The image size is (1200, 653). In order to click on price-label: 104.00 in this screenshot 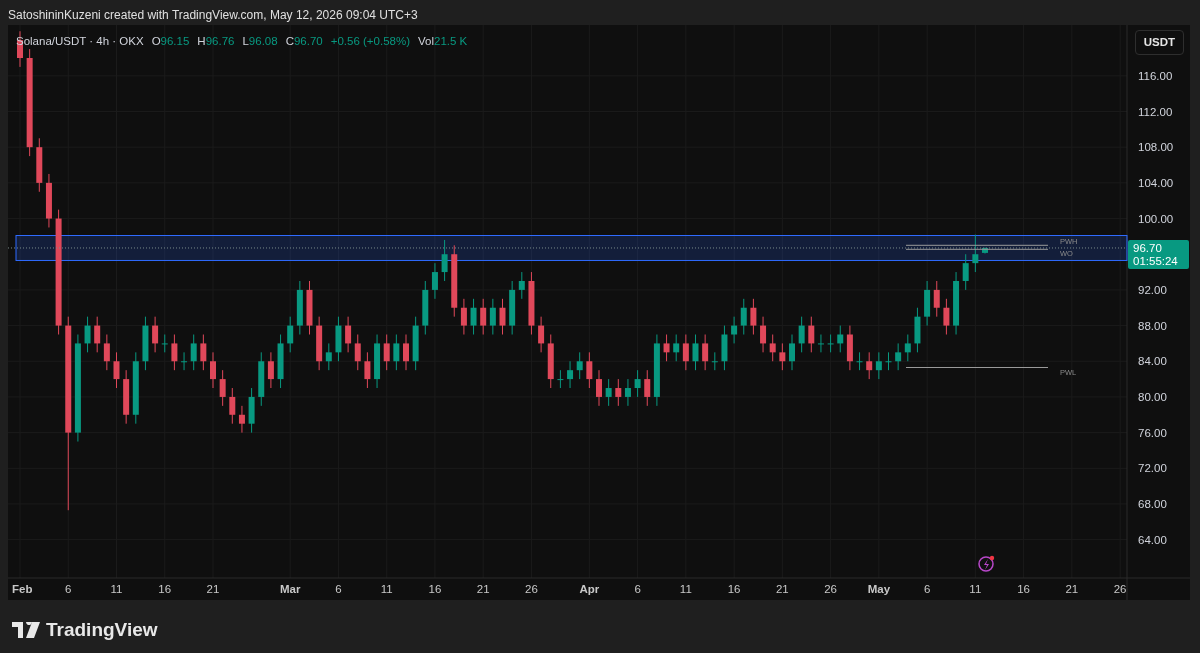, I will do `click(1156, 182)`.